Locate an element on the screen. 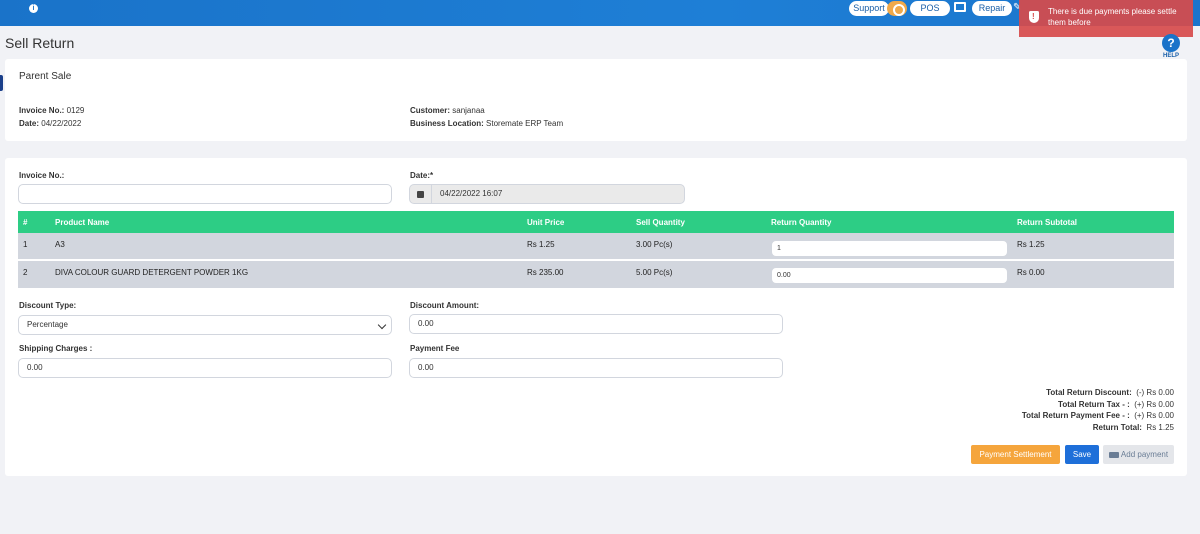  date-addon is located at coordinates (421, 194).